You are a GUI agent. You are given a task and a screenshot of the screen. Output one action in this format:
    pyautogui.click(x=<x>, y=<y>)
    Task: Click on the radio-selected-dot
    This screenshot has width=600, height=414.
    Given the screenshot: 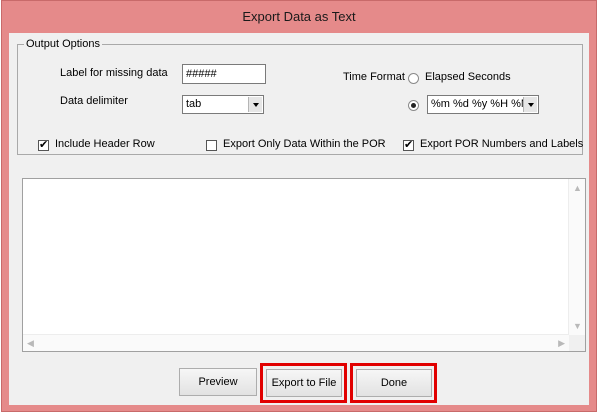 What is the action you would take?
    pyautogui.click(x=413, y=105)
    